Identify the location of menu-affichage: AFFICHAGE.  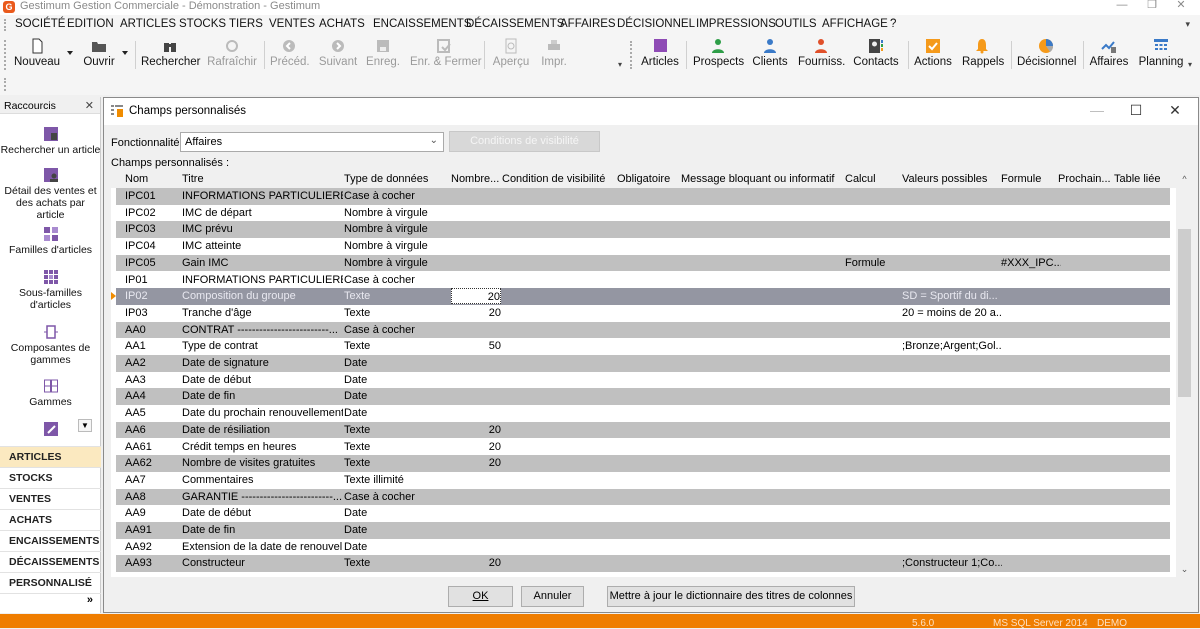
(855, 24).